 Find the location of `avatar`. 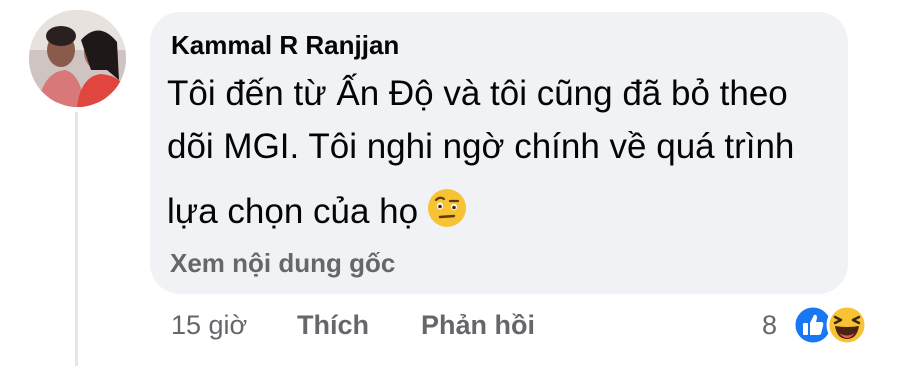

avatar is located at coordinates (77, 58).